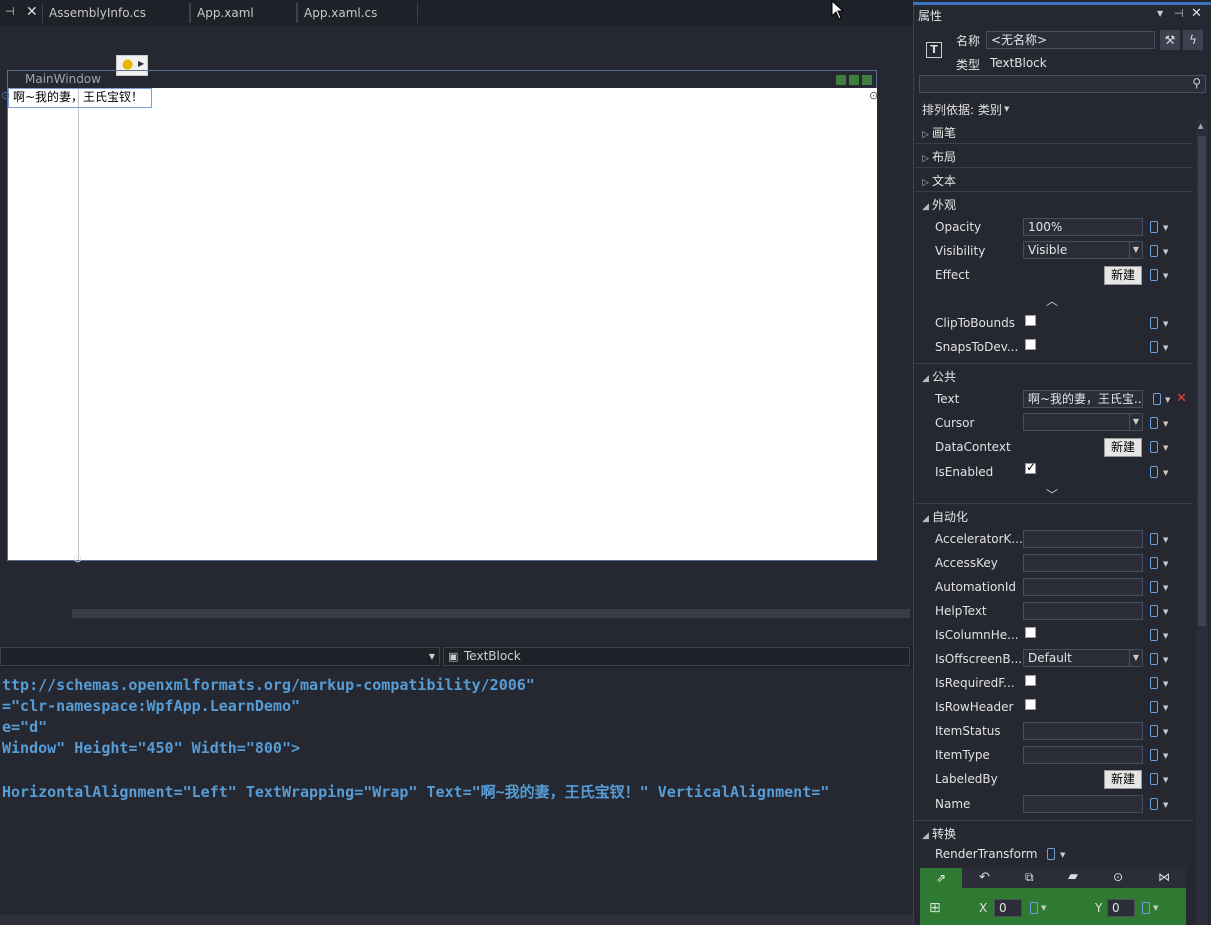  Describe the element at coordinates (24, 727) in the screenshot. I see `code-line-3: e="d"` at that location.